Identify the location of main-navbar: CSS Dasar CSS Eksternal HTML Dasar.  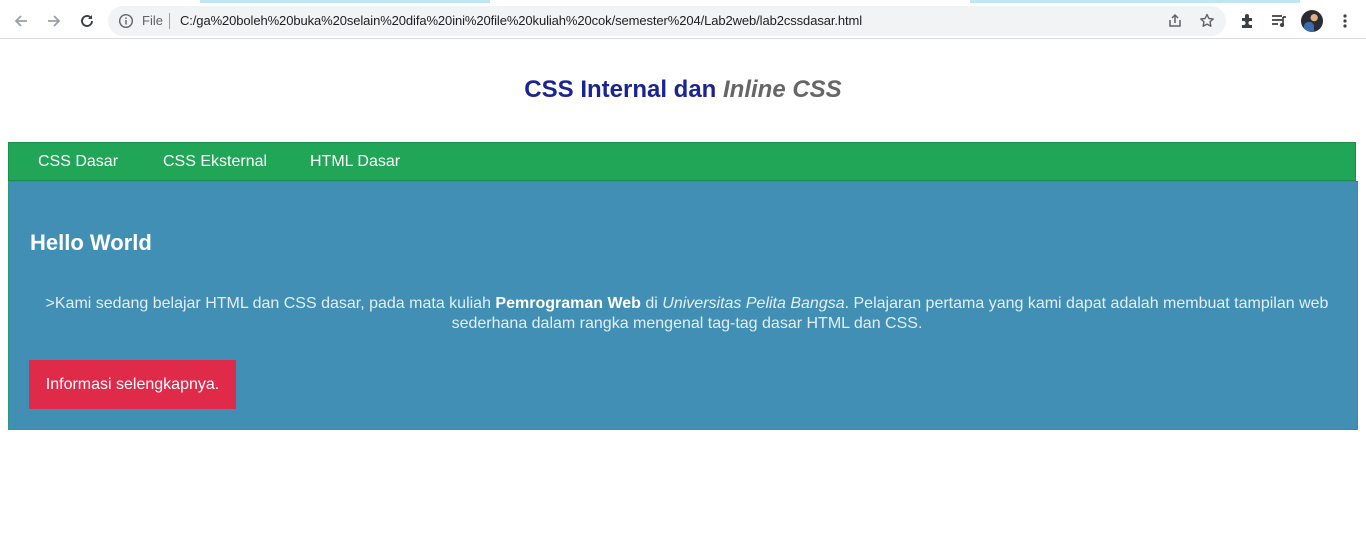
(682, 161).